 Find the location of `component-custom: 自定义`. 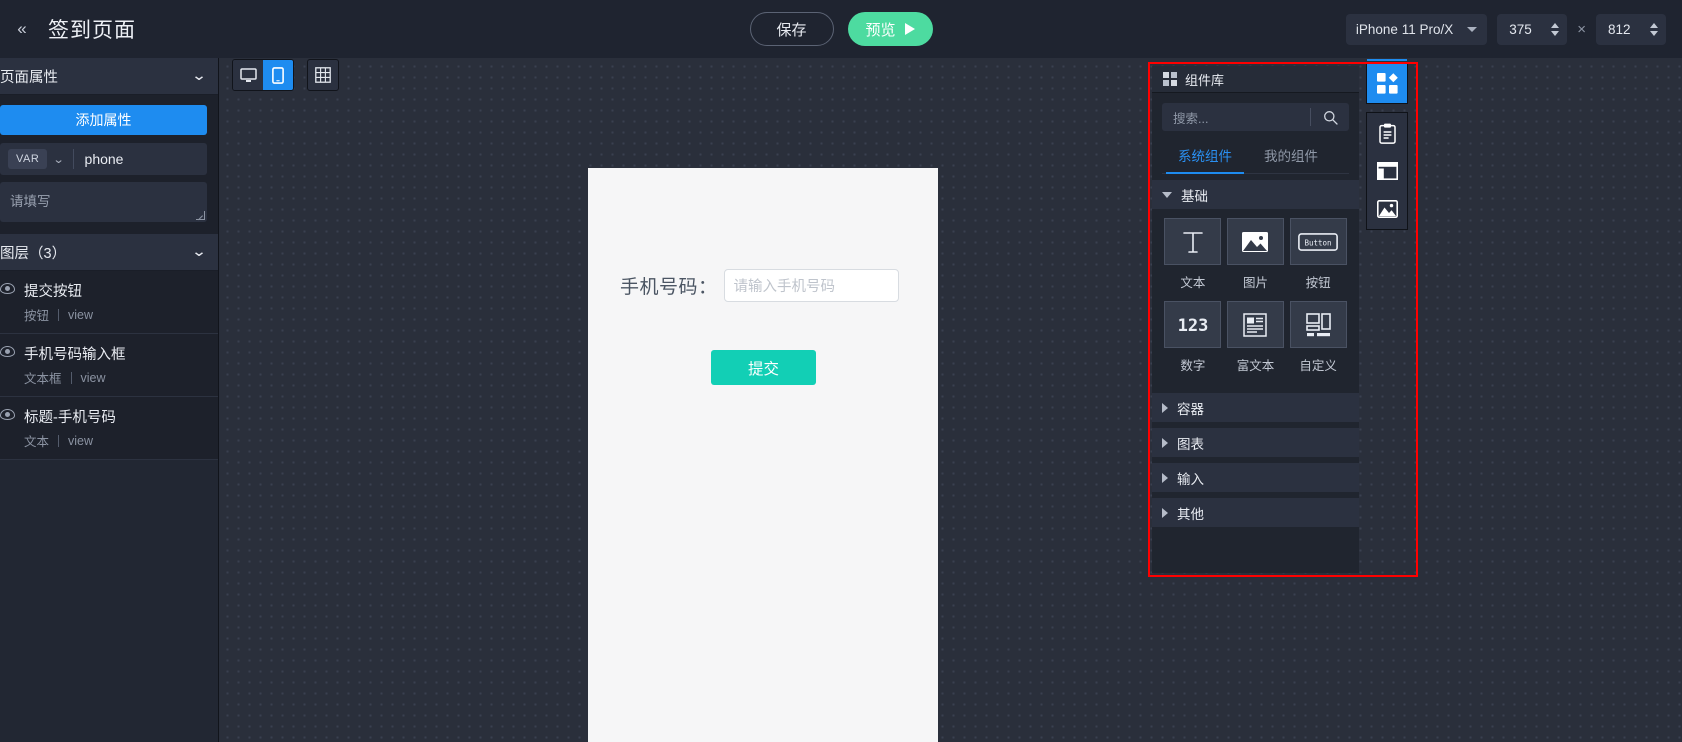

component-custom: 自定义 is located at coordinates (1318, 342).